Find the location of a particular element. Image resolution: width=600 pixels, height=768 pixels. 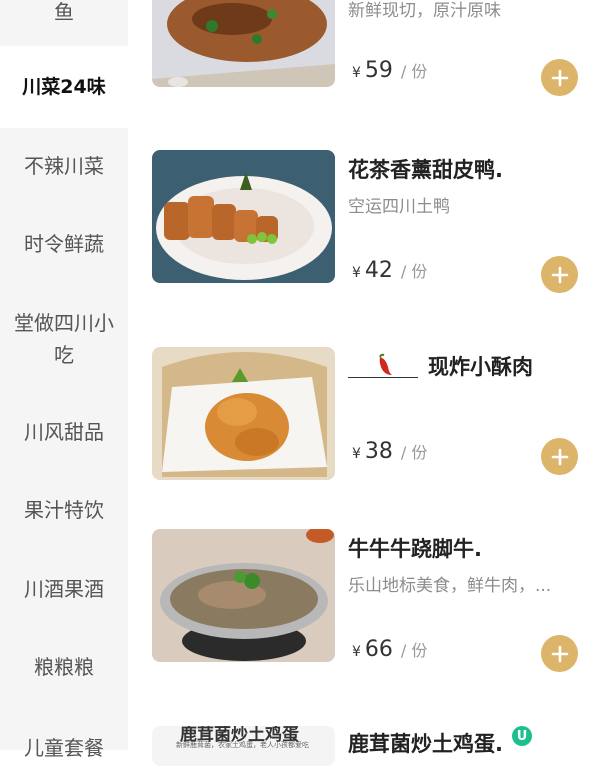

sidebar-item-seasonal-veg: 时令鲜蔬 is located at coordinates (64, 244).